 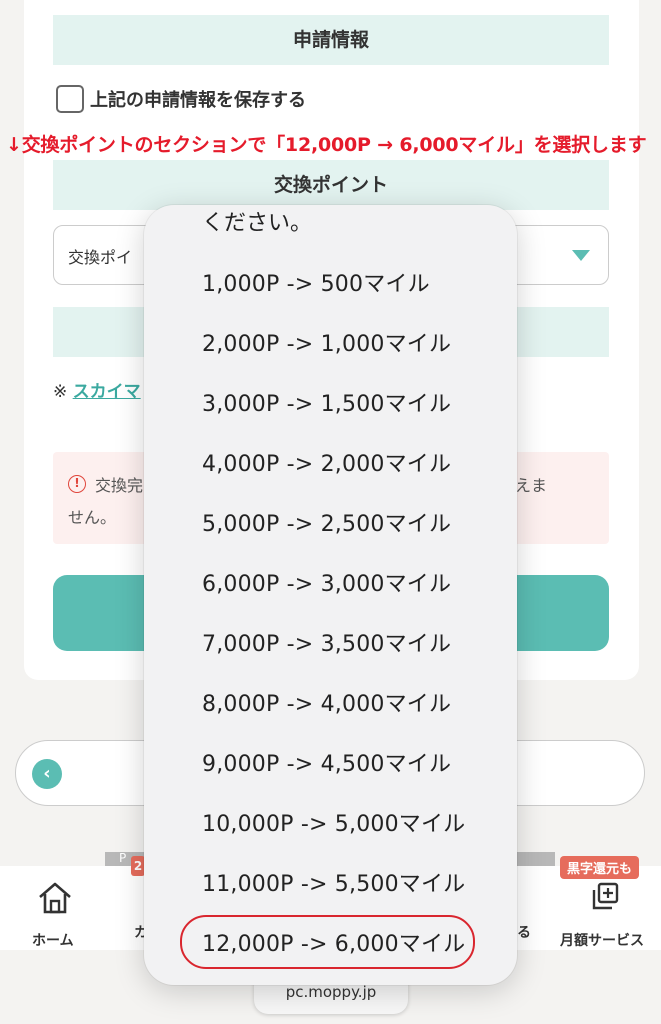 I want to click on tab-home: ホーム, so click(x=55, y=912).